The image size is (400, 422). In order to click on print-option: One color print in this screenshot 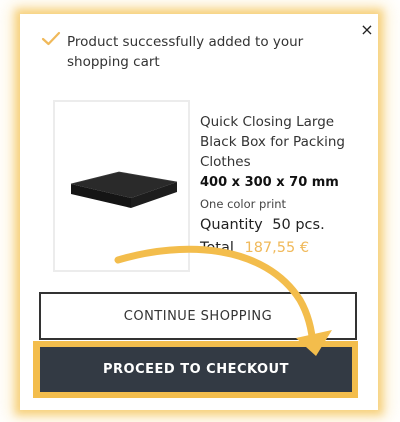, I will do `click(243, 204)`.